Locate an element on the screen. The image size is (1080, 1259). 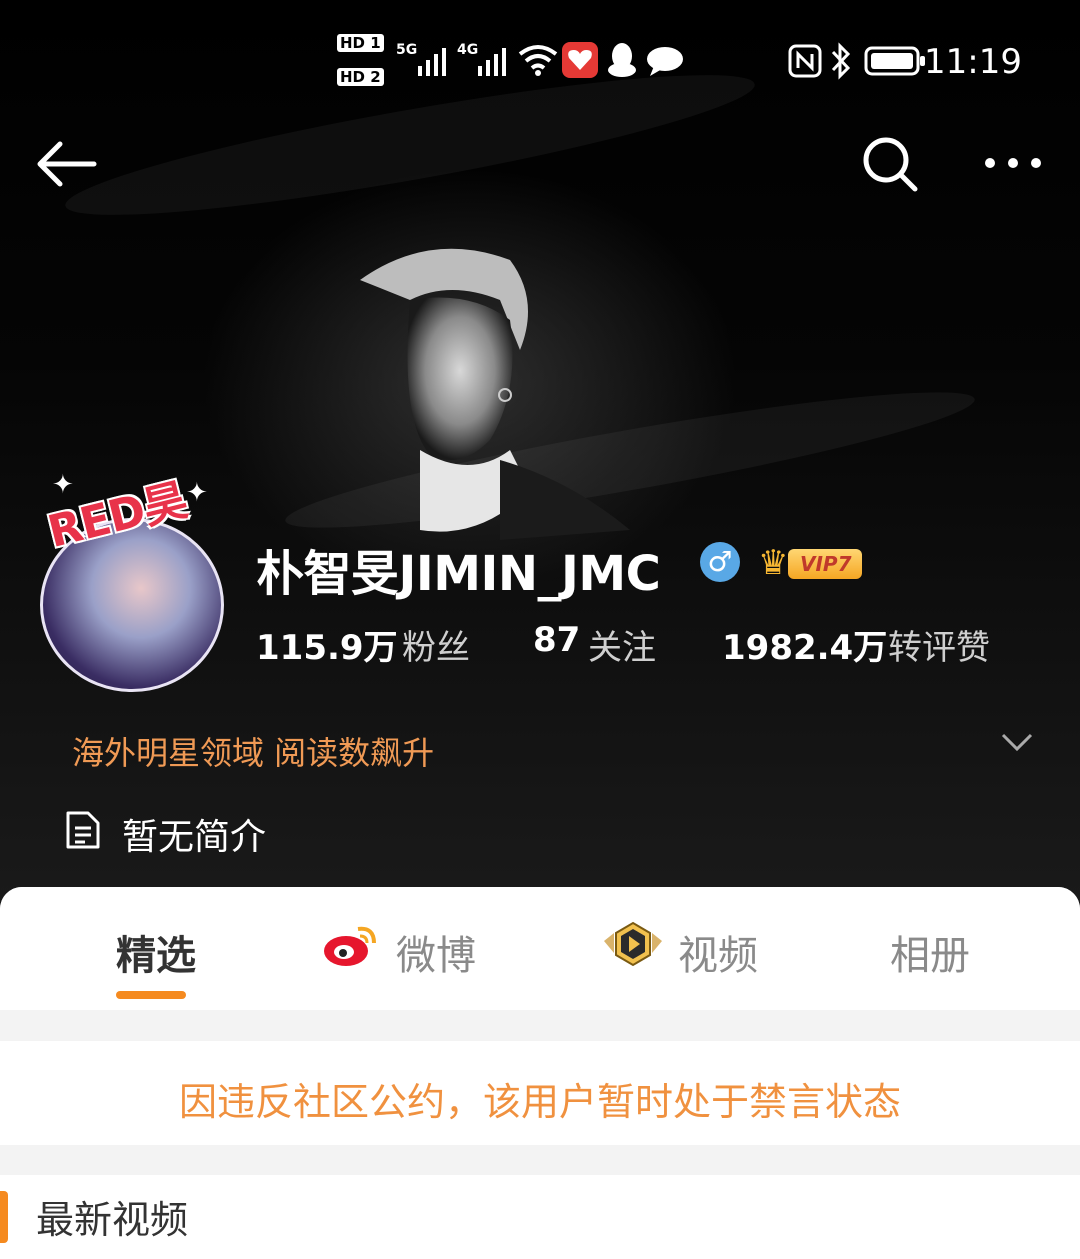
battery-icon is located at coordinates (894, 61).